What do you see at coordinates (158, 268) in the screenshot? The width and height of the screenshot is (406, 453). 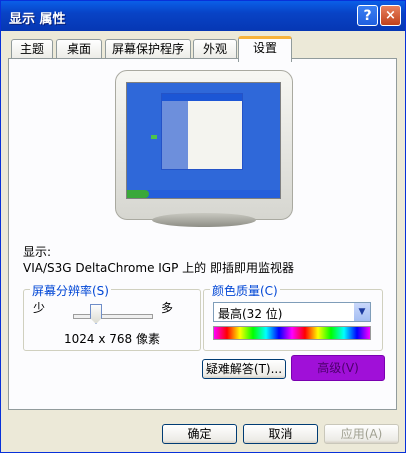 I see `display-device: VIA/S3G DeltaChrome IGP 上的 即插即用监视器` at bounding box center [158, 268].